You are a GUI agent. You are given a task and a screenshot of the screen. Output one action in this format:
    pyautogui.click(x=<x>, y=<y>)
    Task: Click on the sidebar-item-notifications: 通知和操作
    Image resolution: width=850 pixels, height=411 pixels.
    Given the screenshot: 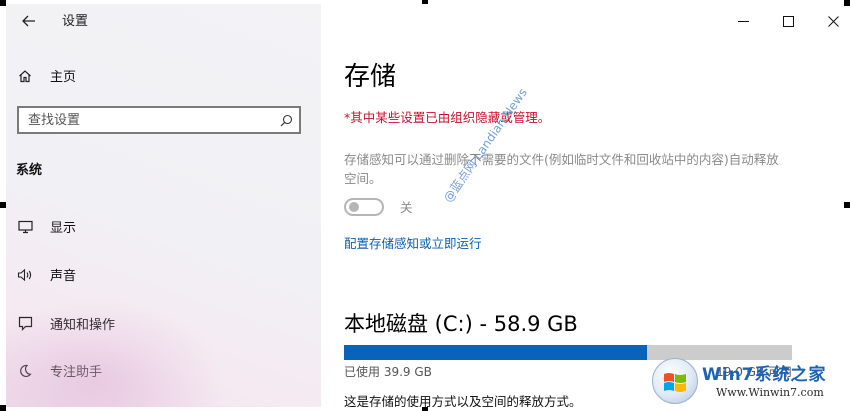 What is the action you would take?
    pyautogui.click(x=65, y=323)
    